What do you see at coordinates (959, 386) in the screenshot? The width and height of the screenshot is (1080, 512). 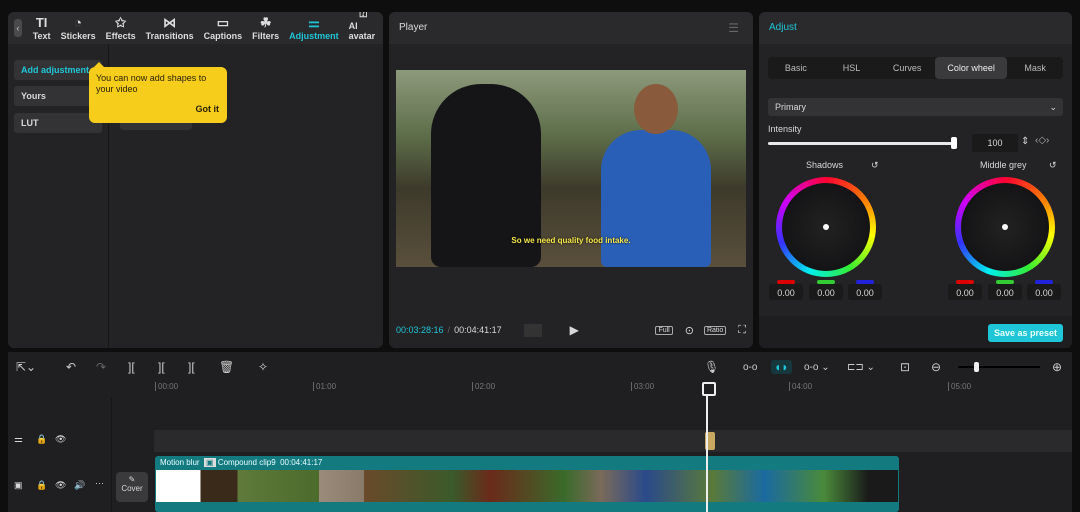 I see `ruler-tick: 05:00` at bounding box center [959, 386].